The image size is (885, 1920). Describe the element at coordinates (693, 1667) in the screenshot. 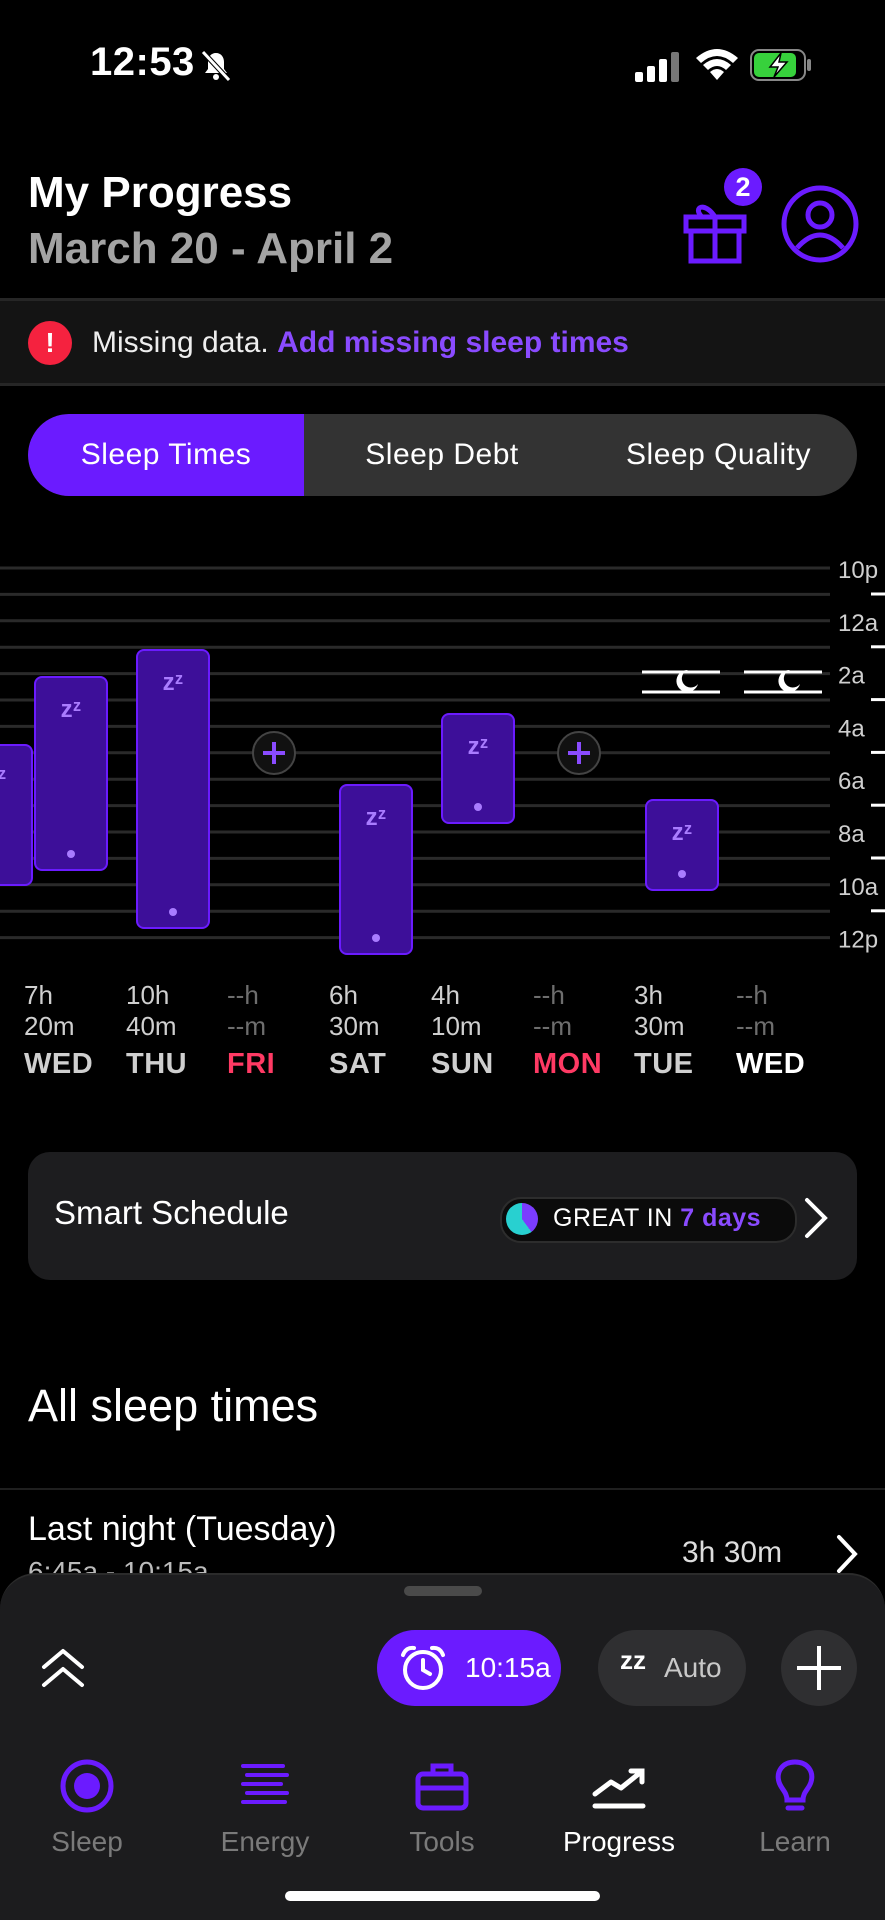

I see `auto-label: Auto` at that location.